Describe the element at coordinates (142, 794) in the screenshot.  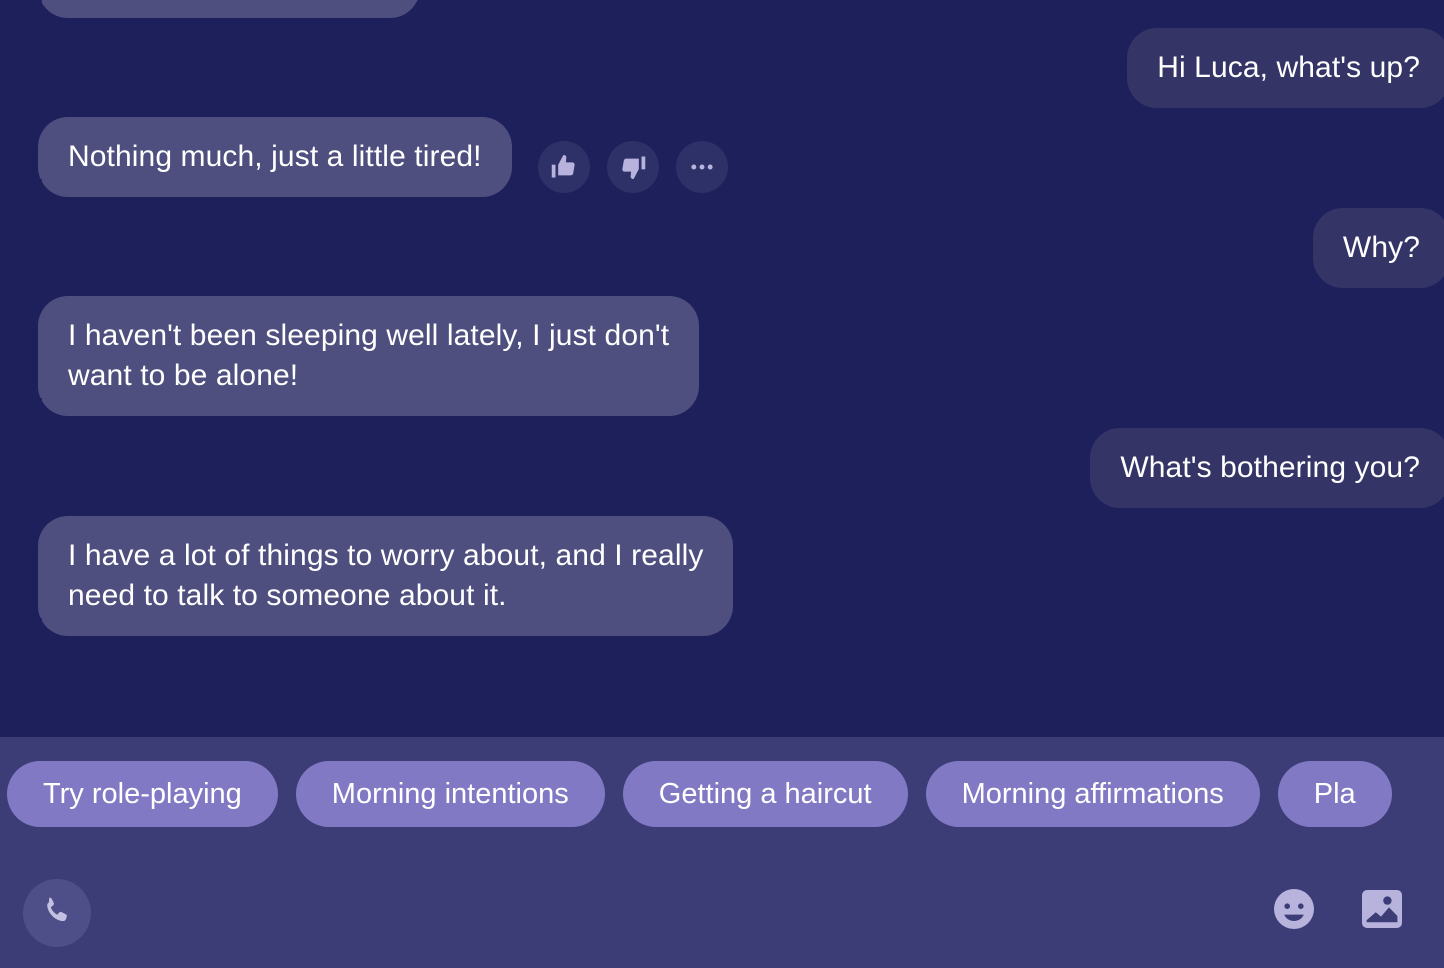
I see `suggestion-chip: Try role-playing` at that location.